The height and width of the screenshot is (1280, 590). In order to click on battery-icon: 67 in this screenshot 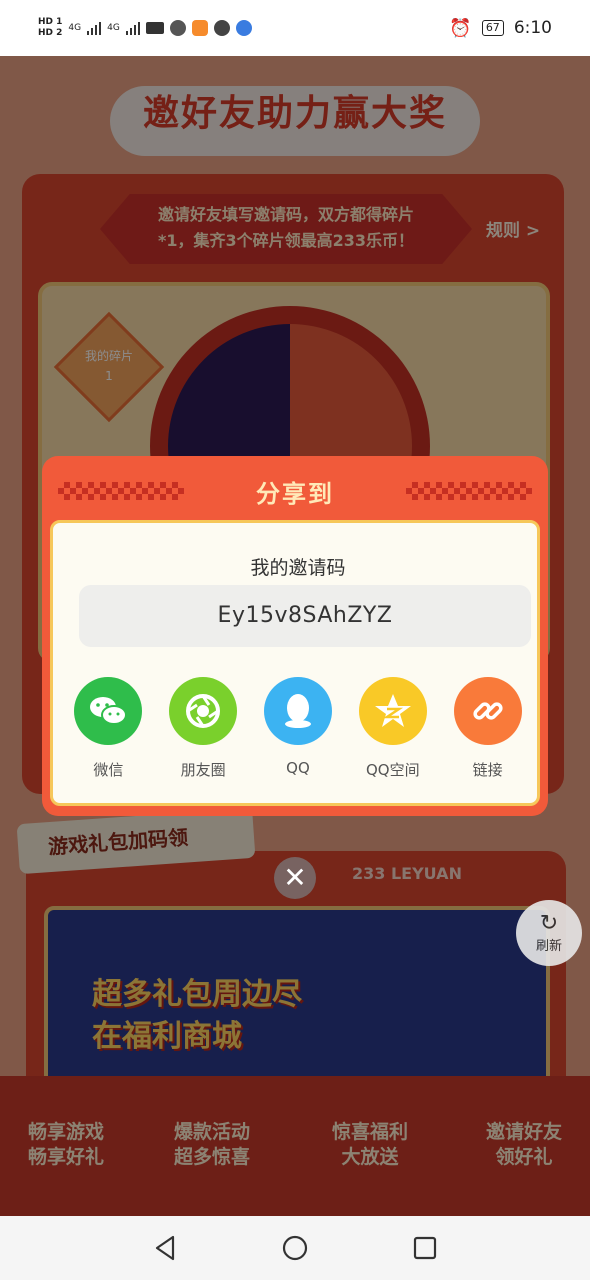, I will do `click(492, 28)`.